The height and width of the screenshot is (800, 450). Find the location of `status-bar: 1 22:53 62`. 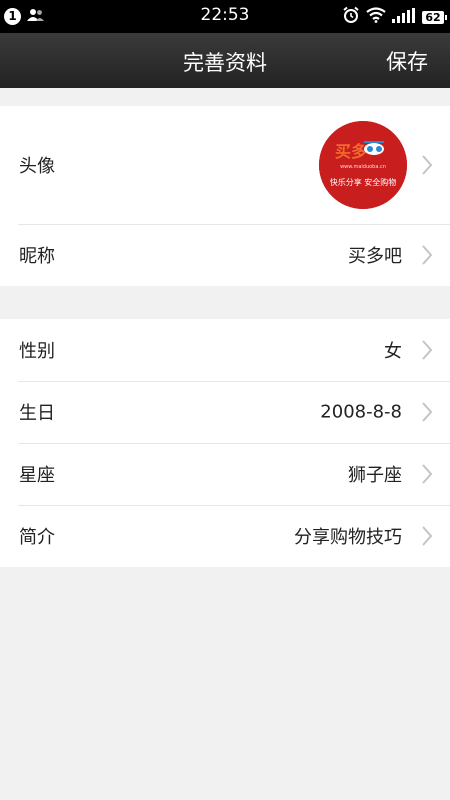

status-bar: 1 22:53 62 is located at coordinates (225, 16).